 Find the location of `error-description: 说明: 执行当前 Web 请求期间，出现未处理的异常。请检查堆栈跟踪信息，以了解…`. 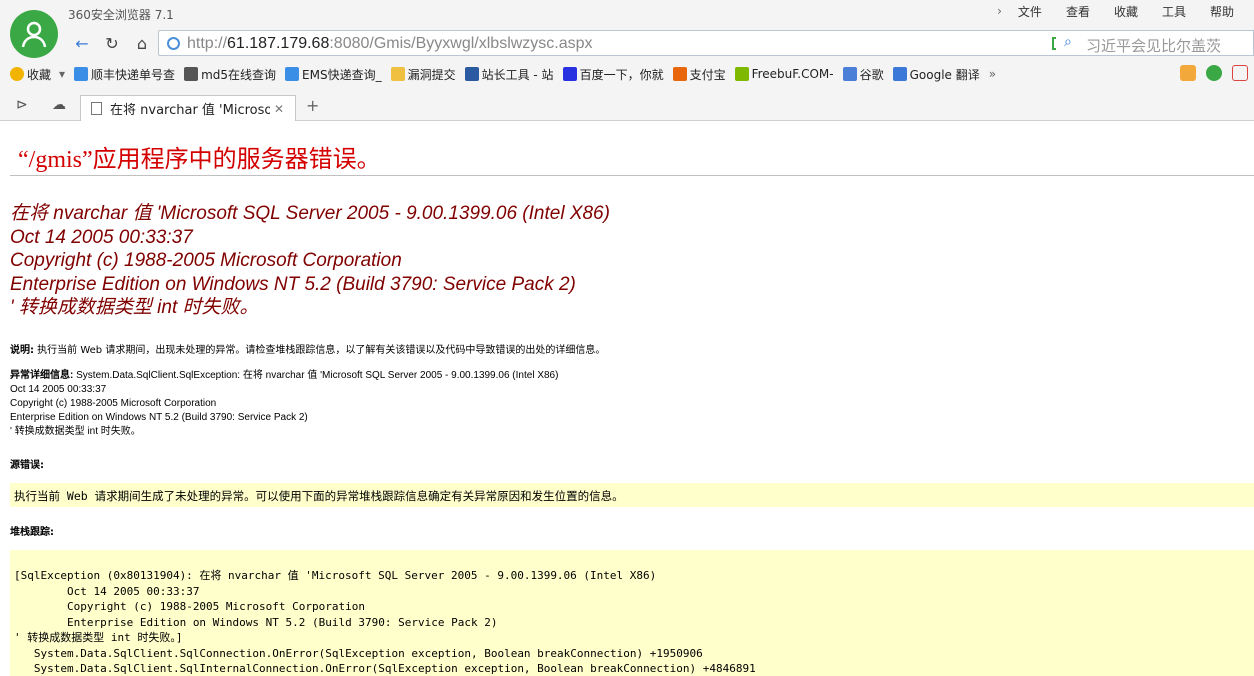

error-description: 说明: 执行当前 Web 请求期间，出现未处理的异常。请检查堆栈跟踪信息，以了解… is located at coordinates (307, 348).